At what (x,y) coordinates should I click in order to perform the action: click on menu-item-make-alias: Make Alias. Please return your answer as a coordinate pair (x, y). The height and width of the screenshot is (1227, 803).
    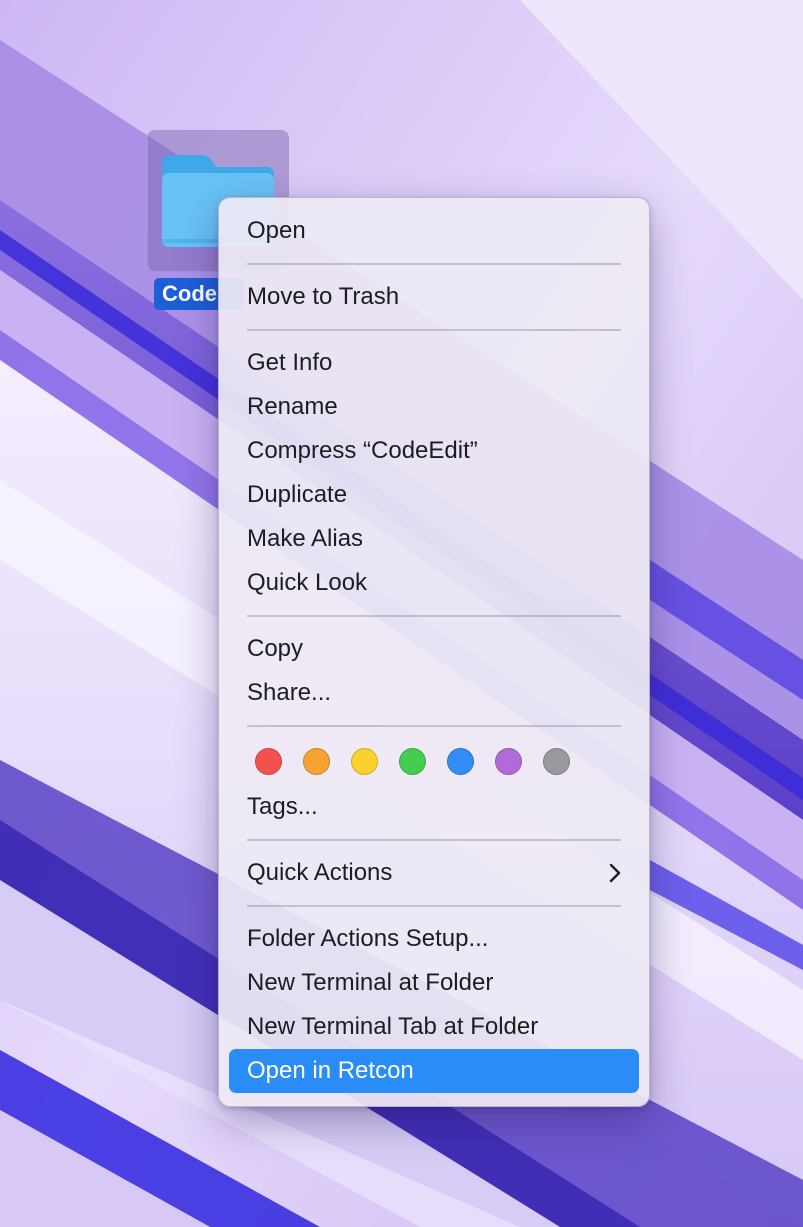
    Looking at the image, I should click on (434, 539).